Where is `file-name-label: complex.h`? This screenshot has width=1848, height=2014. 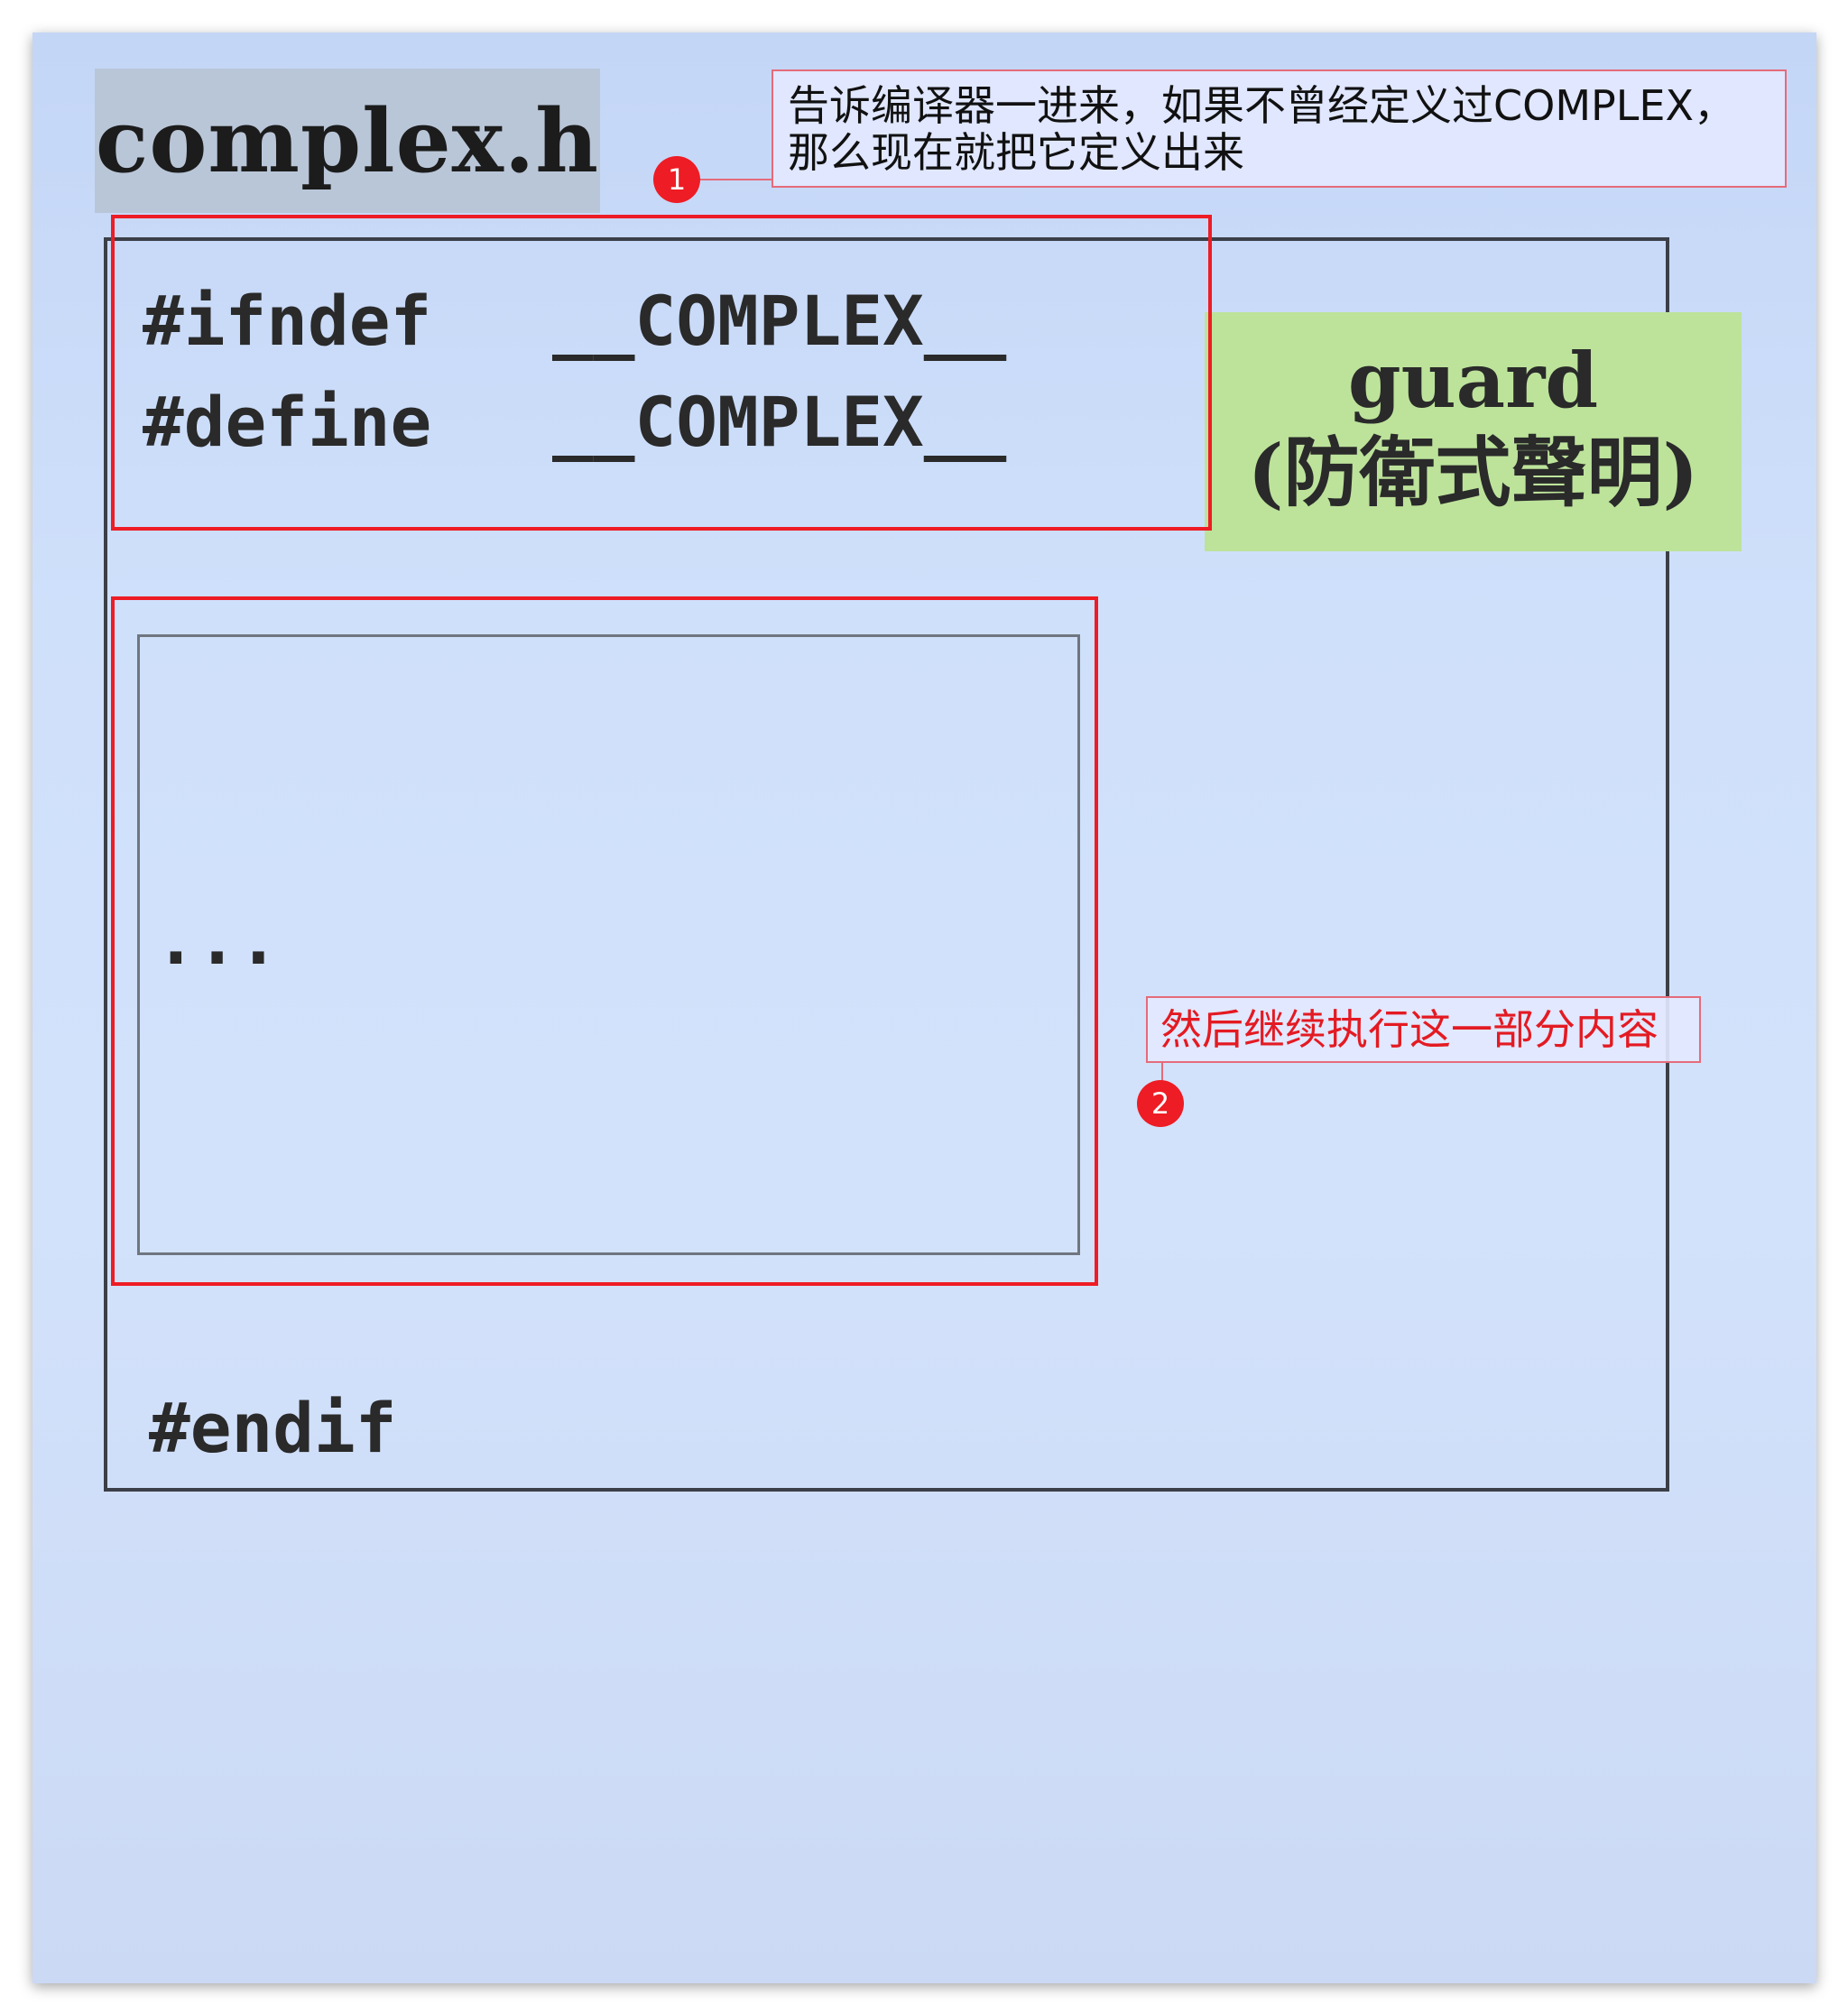
file-name-label: complex.h is located at coordinates (347, 140).